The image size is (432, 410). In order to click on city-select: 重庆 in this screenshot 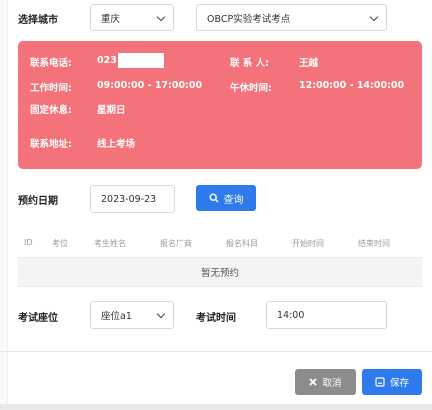, I will do `click(132, 17)`.